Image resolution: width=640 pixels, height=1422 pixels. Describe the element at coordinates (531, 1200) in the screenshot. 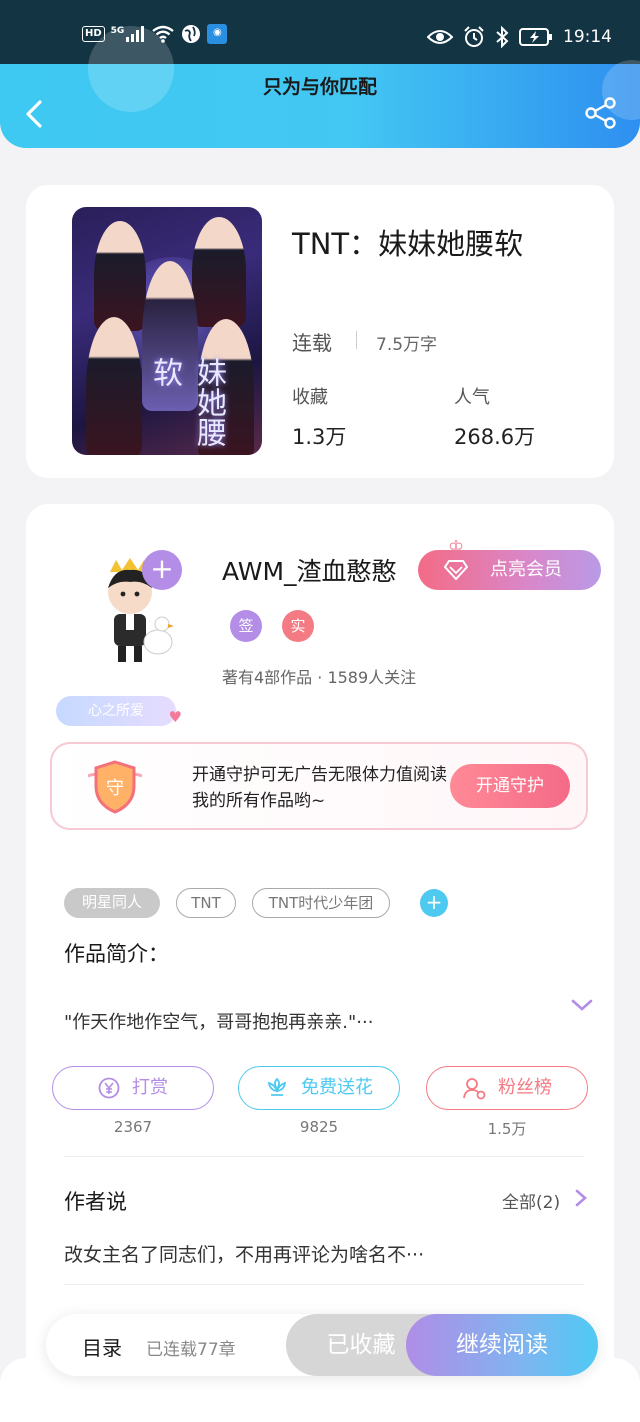

I see `author-says-all-link: 全部(2)` at that location.